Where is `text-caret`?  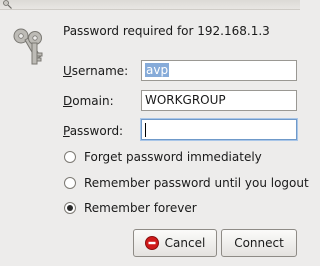
text-caret is located at coordinates (145, 129).